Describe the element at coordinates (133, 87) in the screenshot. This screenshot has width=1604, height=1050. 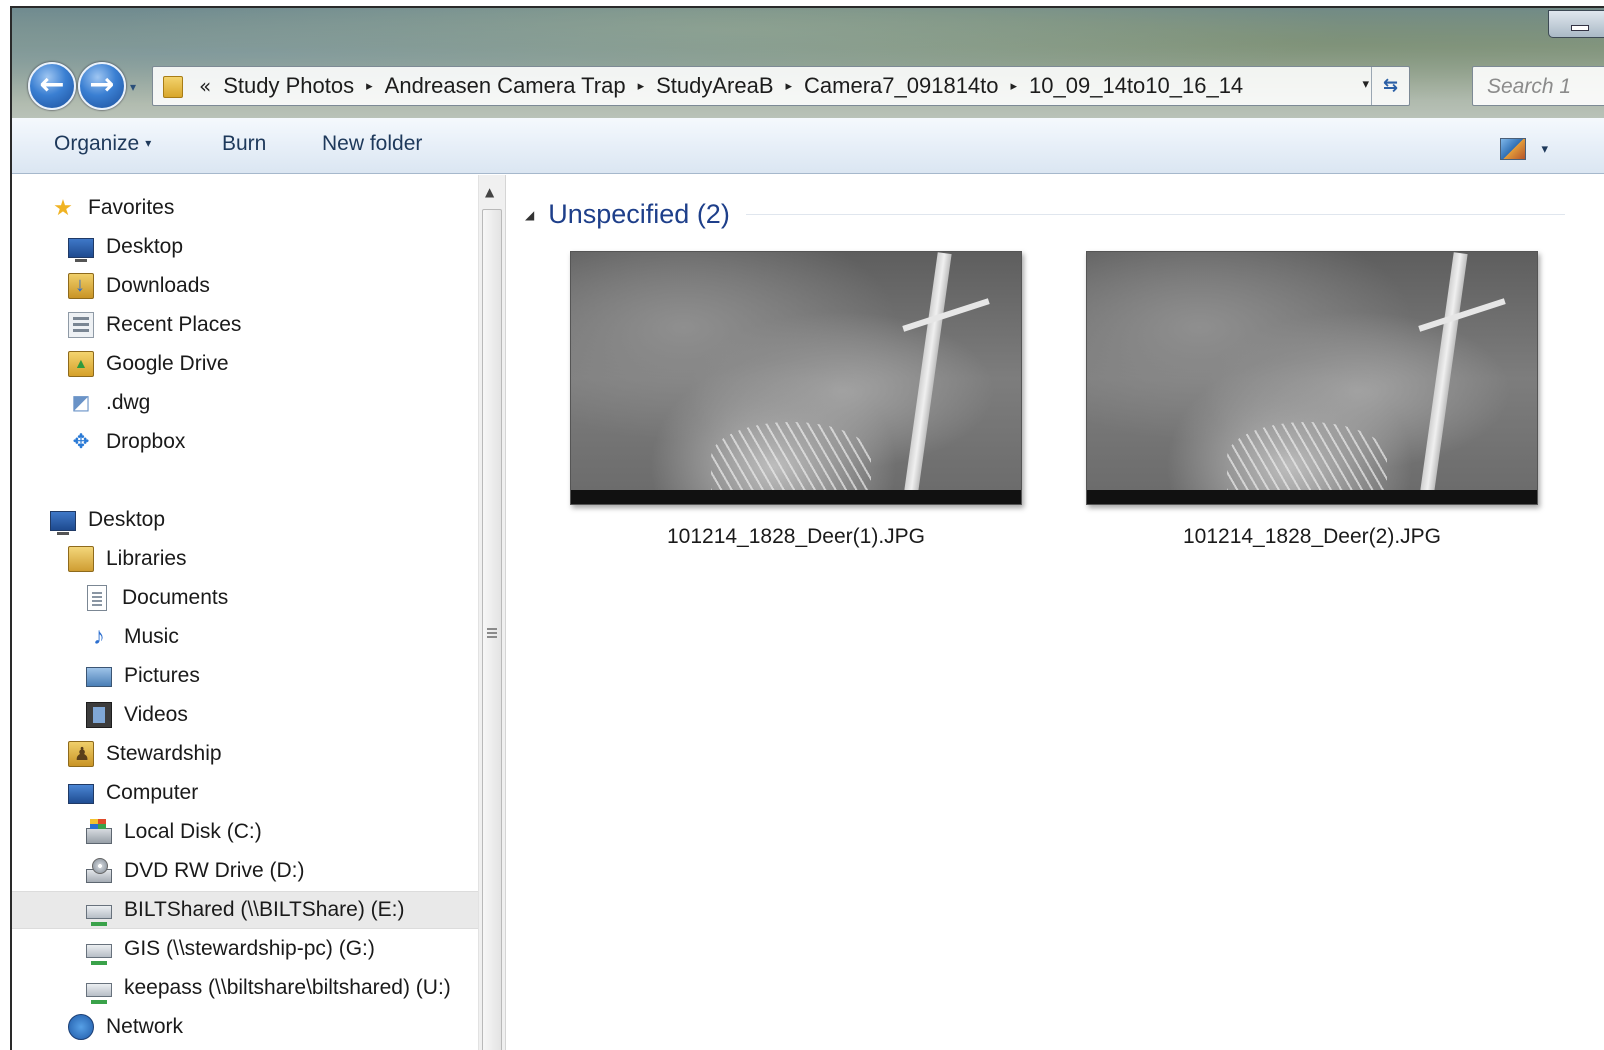
I see `recent-pages-dropdown: ▾` at that location.